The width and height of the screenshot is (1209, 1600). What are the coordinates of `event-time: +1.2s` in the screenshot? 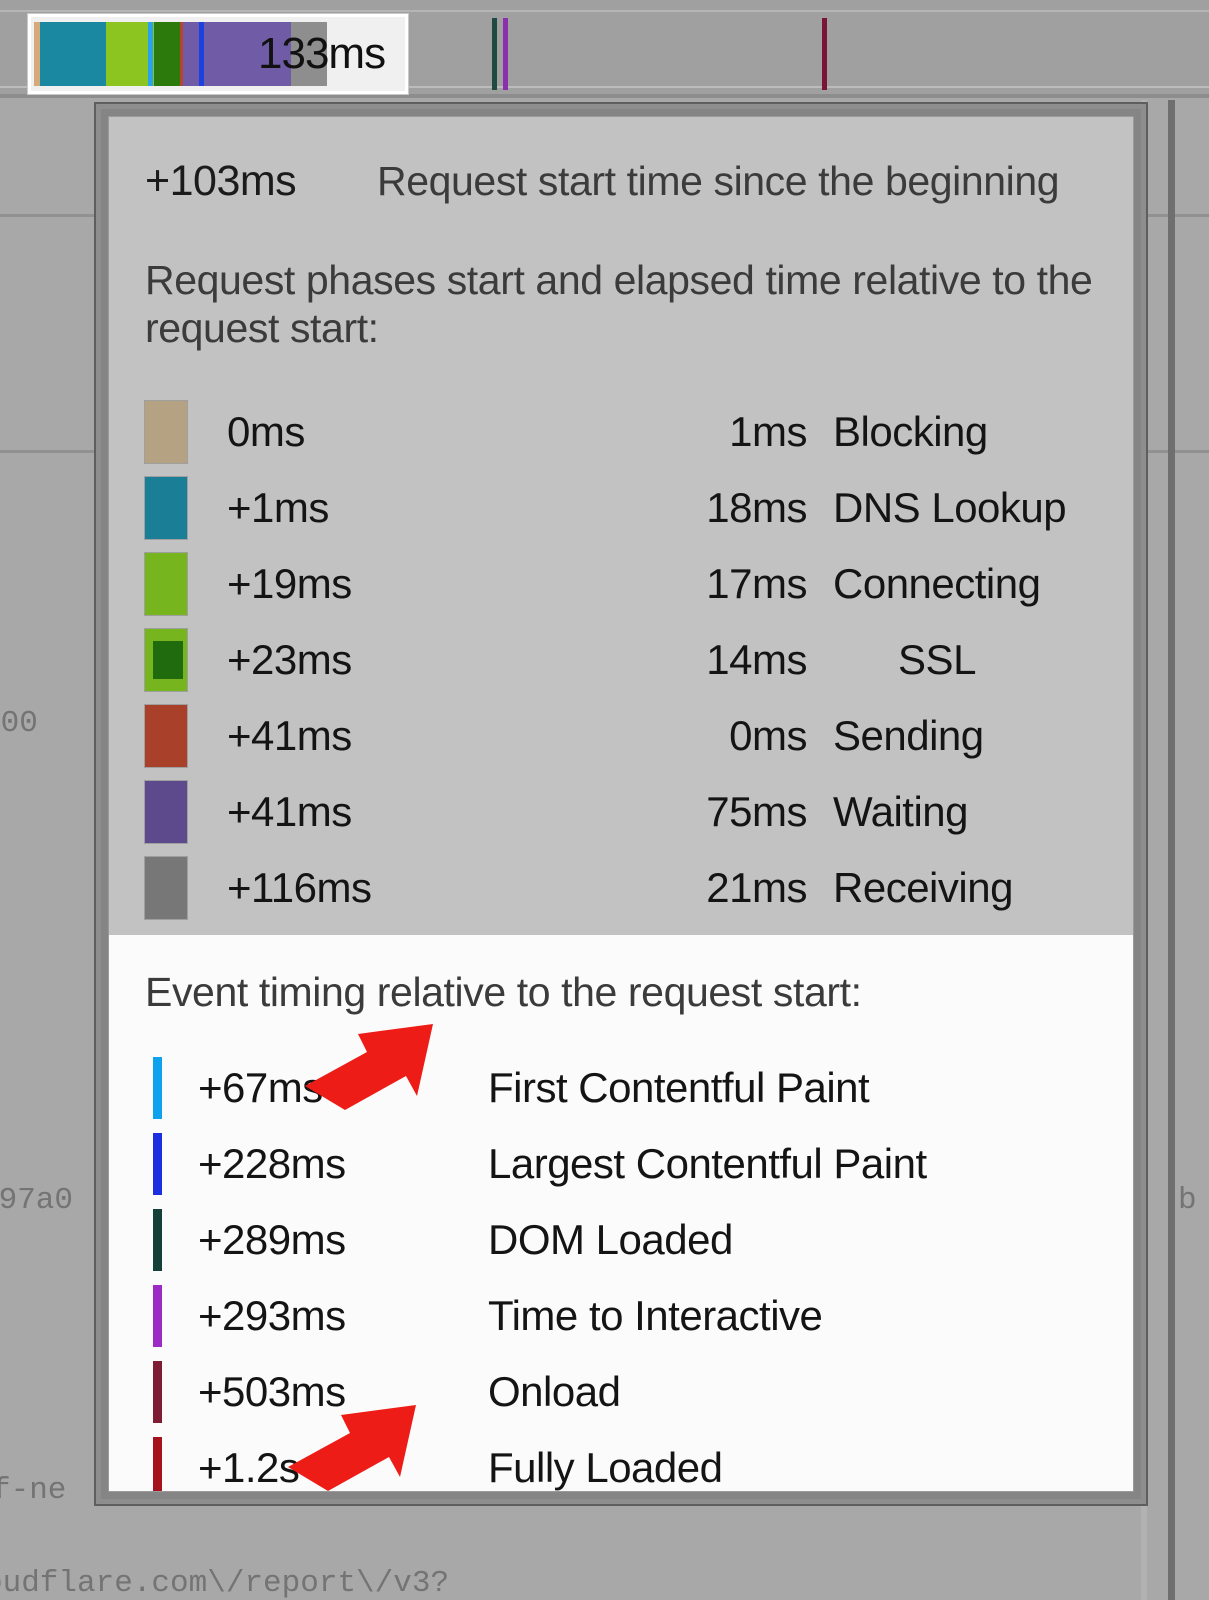 It's located at (249, 1467).